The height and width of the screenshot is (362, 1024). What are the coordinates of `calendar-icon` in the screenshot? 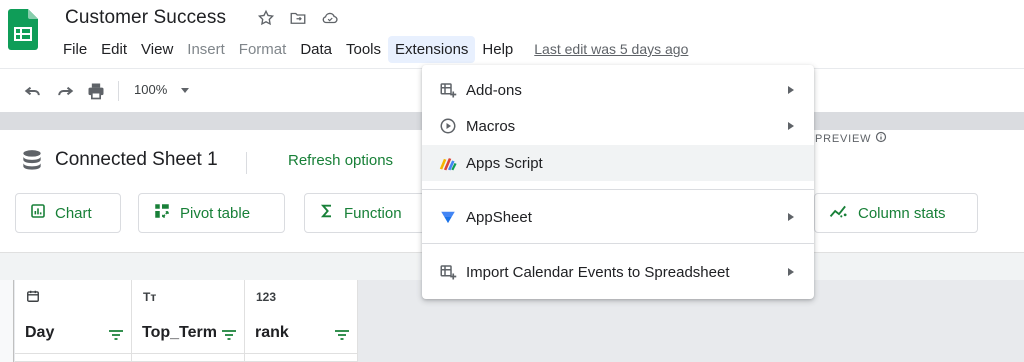 It's located at (33, 297).